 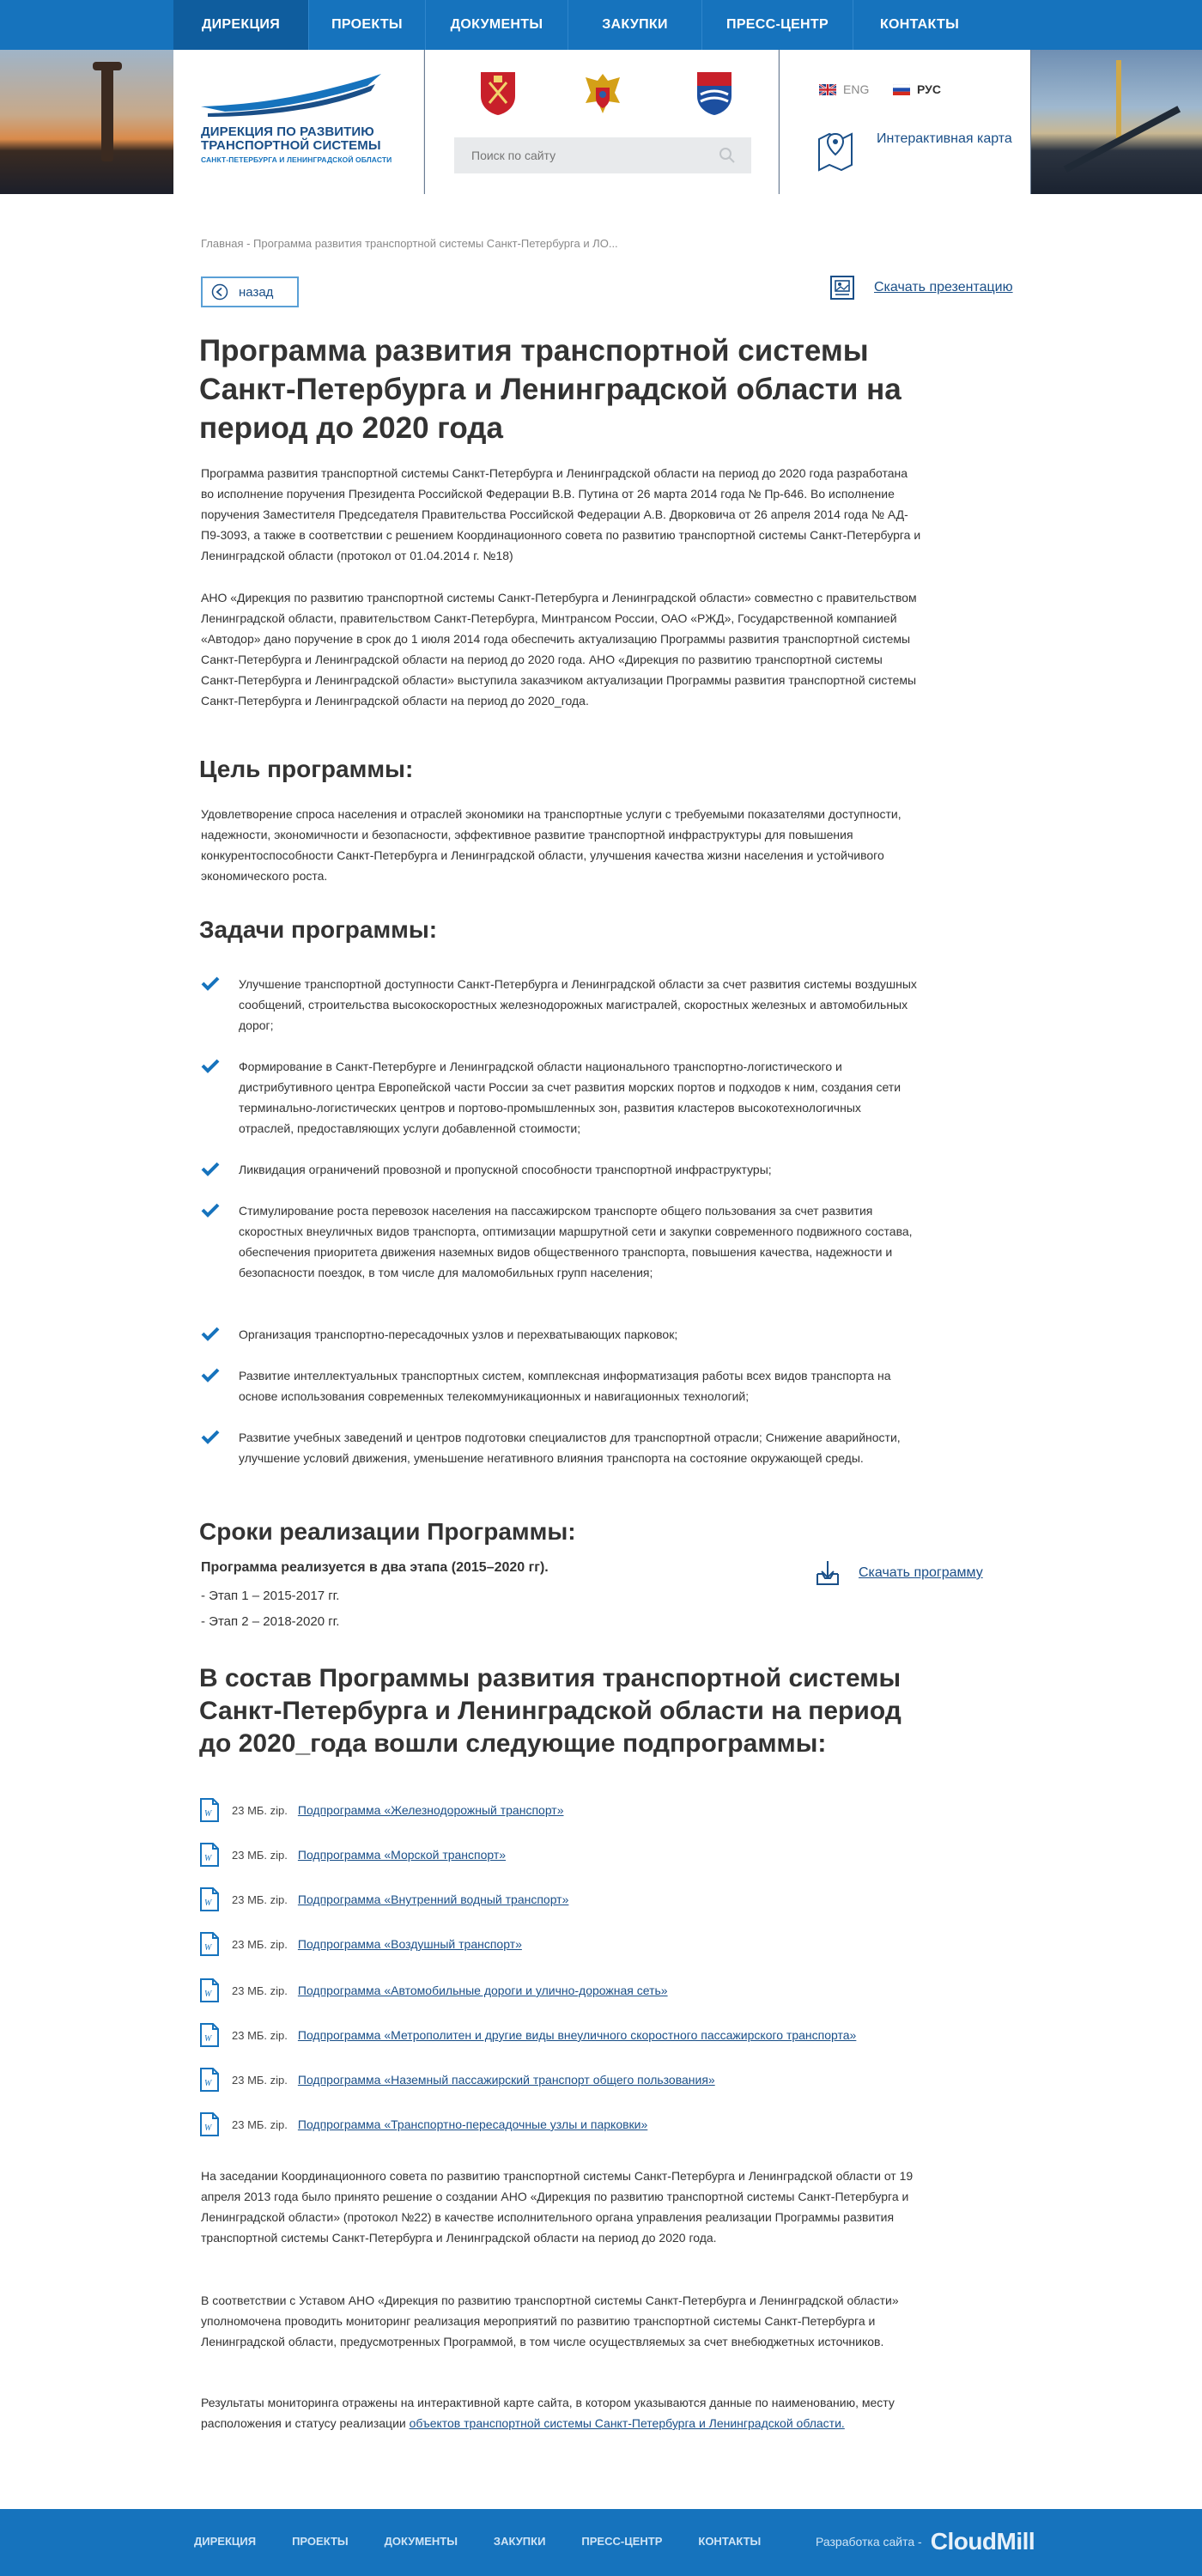 What do you see at coordinates (921, 1572) in the screenshot?
I see `download-program-label: Скачать программу` at bounding box center [921, 1572].